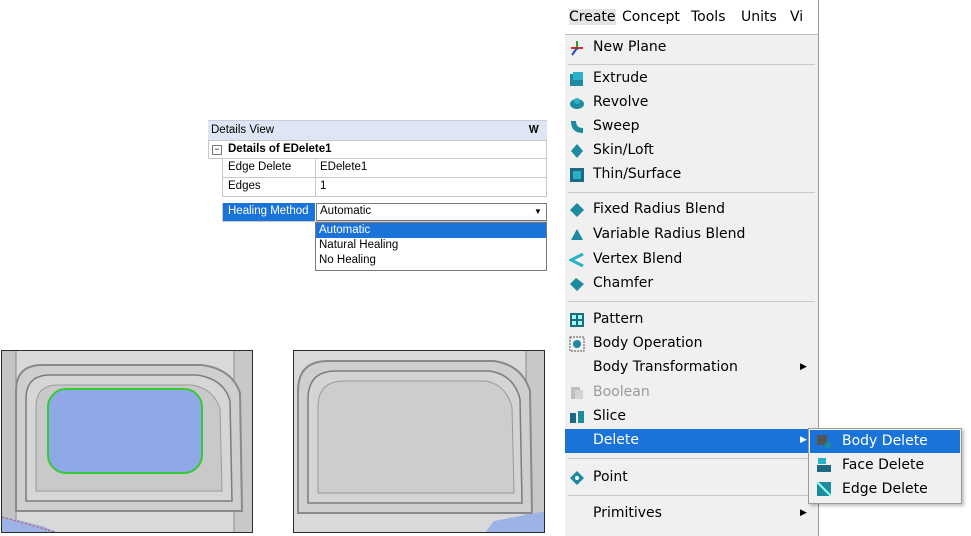 This screenshot has width=971, height=536. I want to click on extrude-icon, so click(576, 79).